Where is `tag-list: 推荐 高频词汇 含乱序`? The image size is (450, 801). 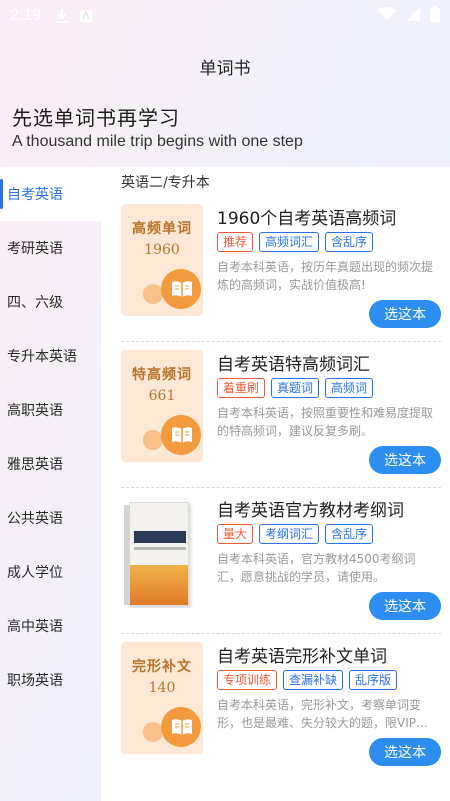 tag-list: 推荐 高频词汇 含乱序 is located at coordinates (295, 242).